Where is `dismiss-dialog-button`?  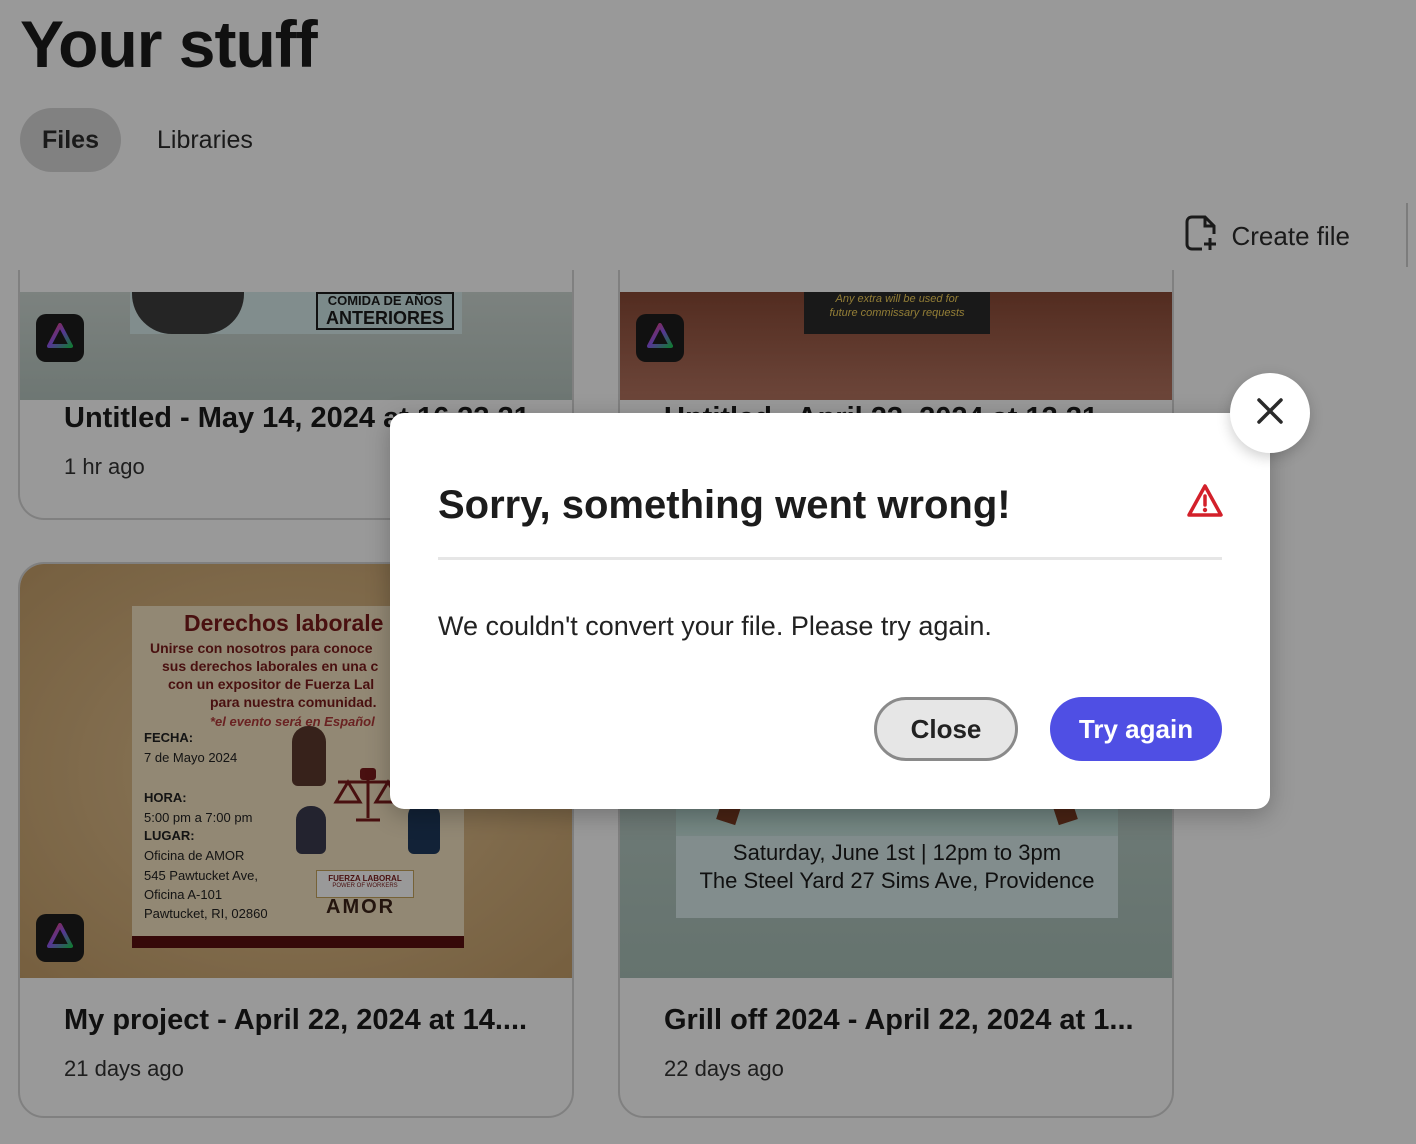 dismiss-dialog-button is located at coordinates (1270, 413).